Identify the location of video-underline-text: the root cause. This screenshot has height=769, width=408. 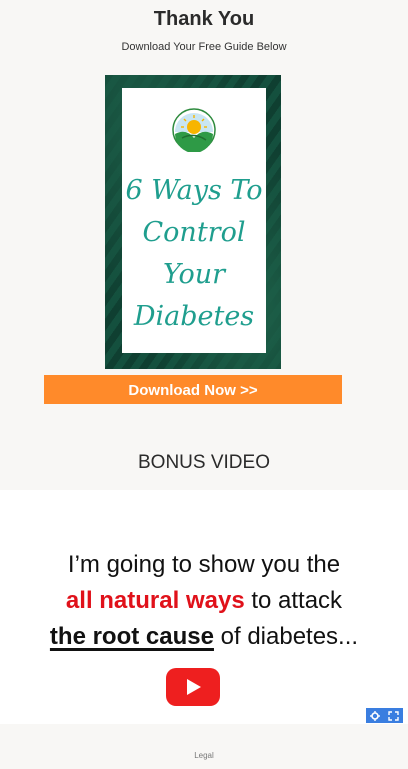
(131, 636).